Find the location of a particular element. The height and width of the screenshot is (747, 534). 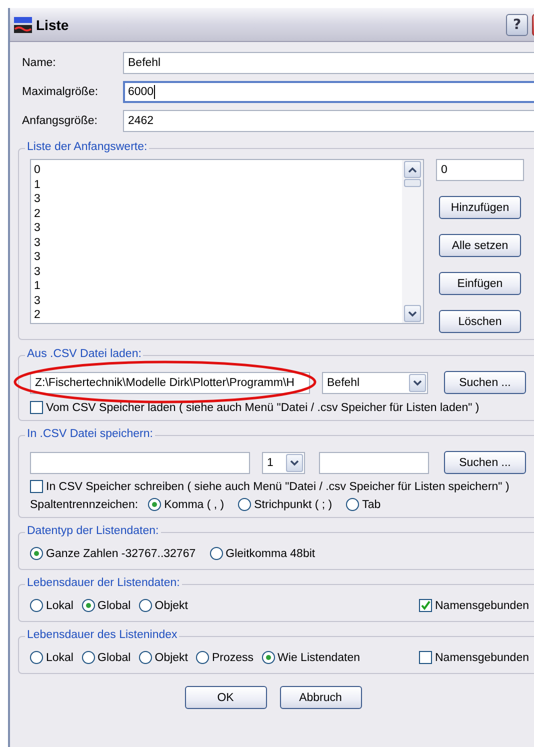

checkbox-label: In CSV Speicher schreiben ( siehe auch Menü "Datei / .csv Speicher für Listen speichern" ) is located at coordinates (278, 486).